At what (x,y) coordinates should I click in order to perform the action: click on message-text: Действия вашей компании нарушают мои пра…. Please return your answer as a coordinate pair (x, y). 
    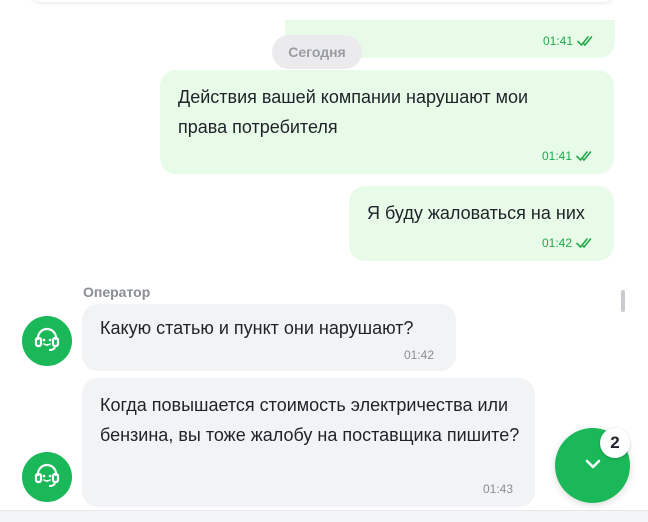
    Looking at the image, I should click on (353, 112).